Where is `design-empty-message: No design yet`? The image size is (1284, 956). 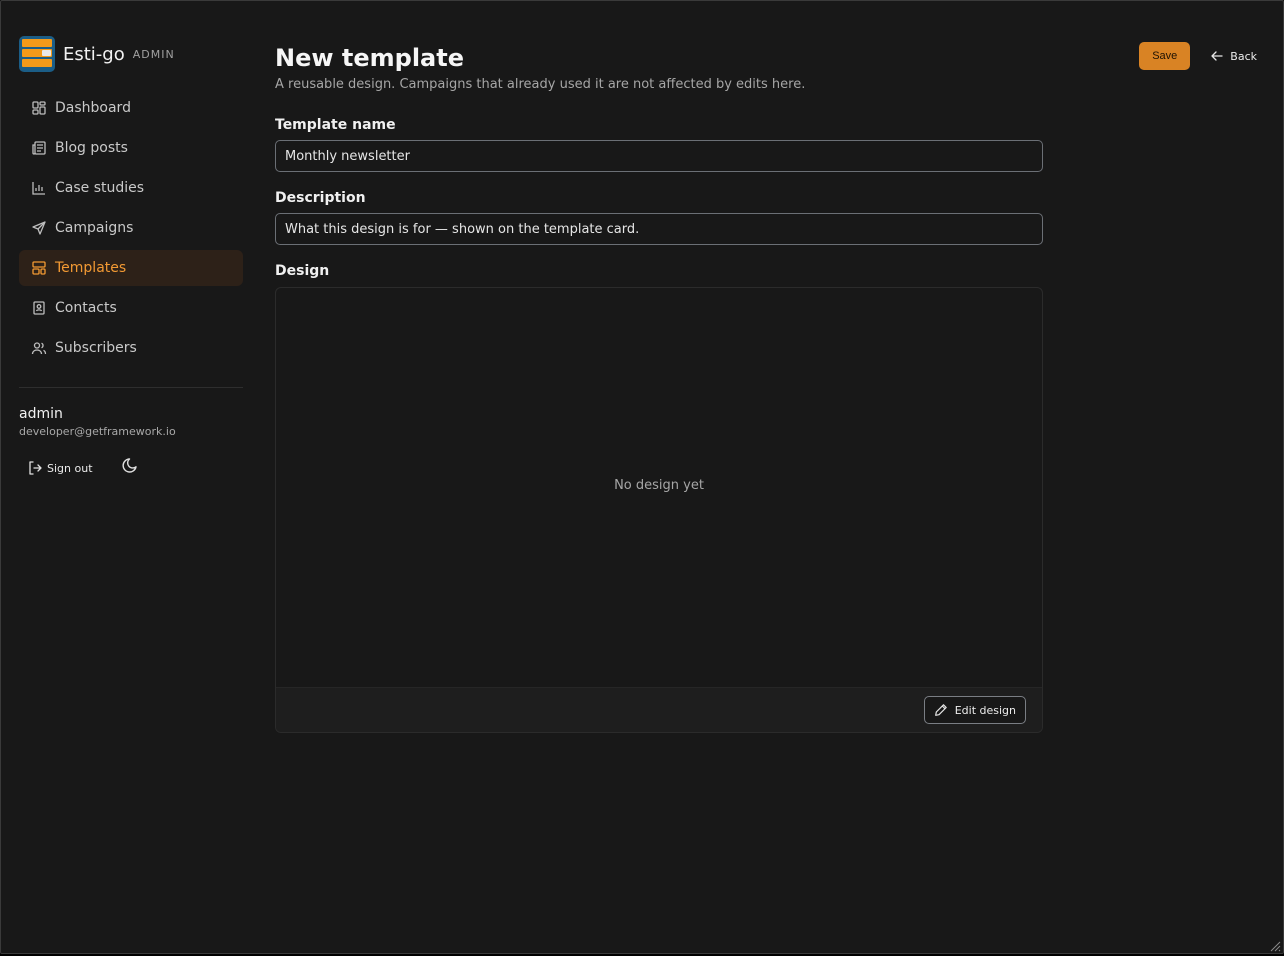
design-empty-message: No design yet is located at coordinates (659, 485).